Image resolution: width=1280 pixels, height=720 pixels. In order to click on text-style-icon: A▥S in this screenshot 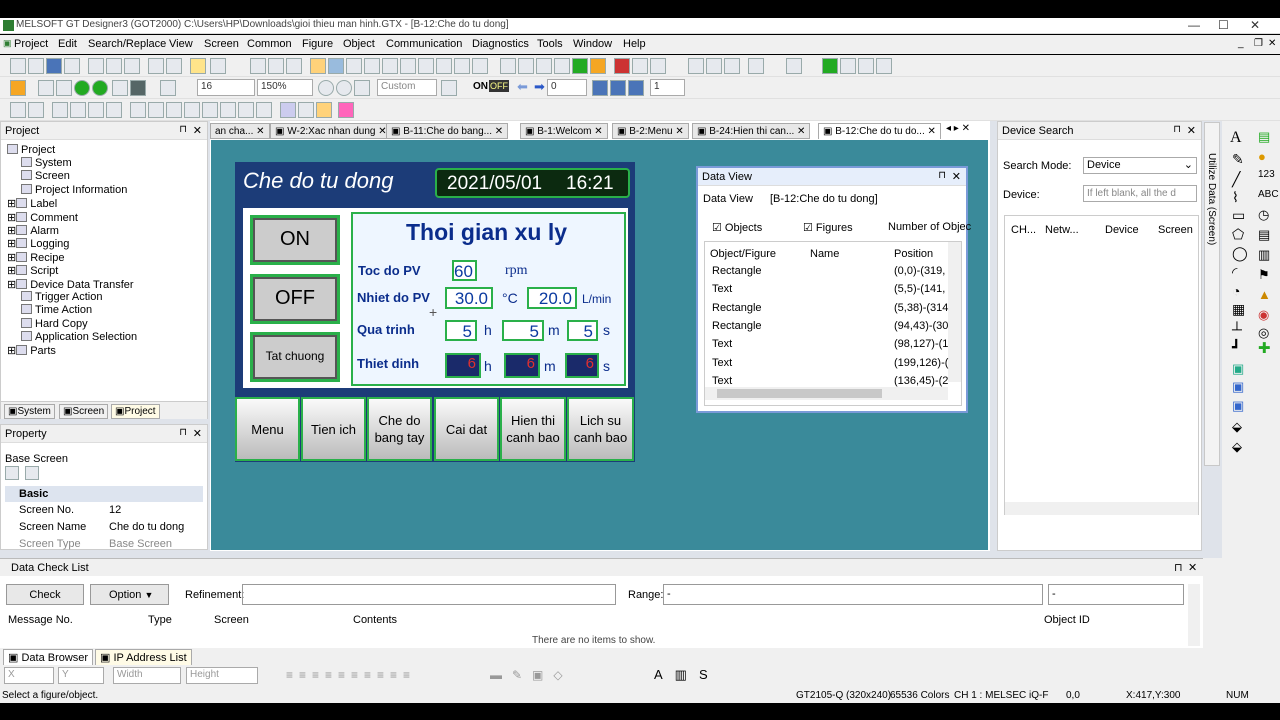, I will do `click(687, 675)`.